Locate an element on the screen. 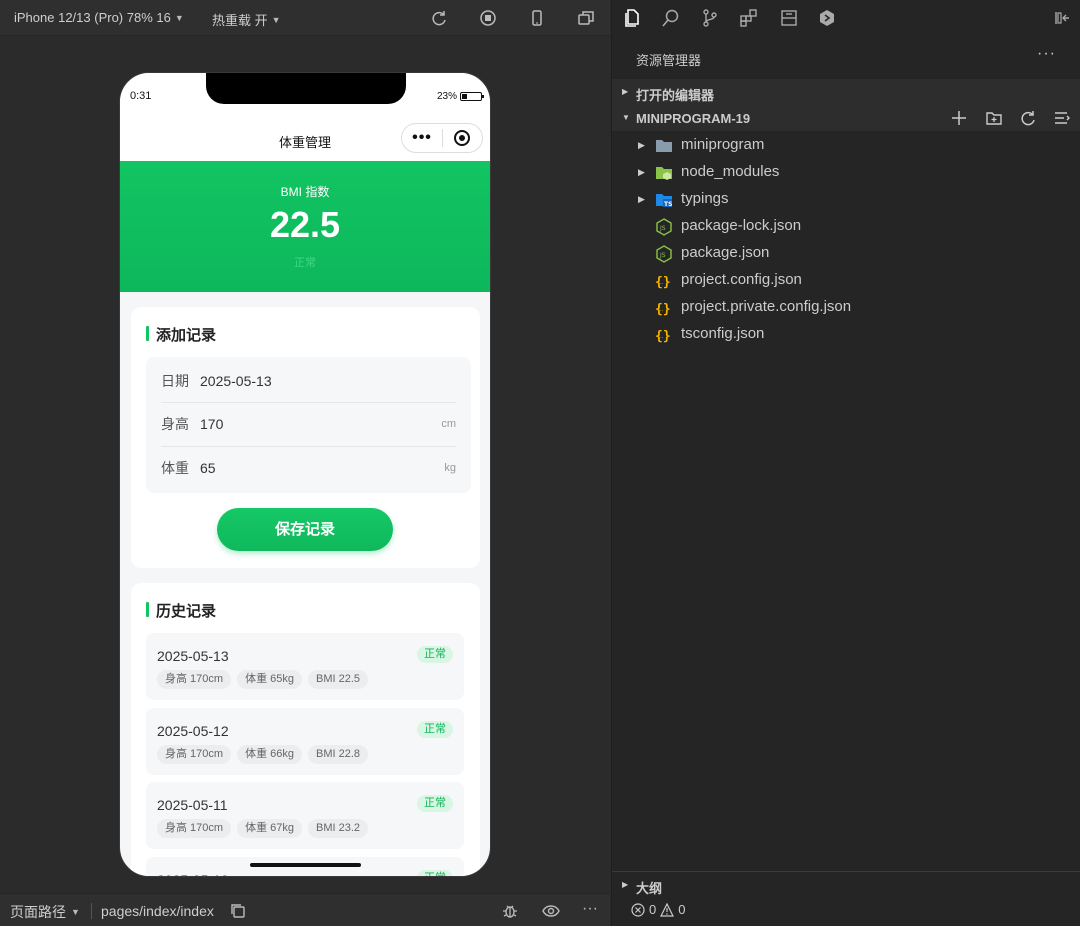  history-record: 2025-05-11 正常 身高 170cm 体重 67kg BMI 23.2 is located at coordinates (305, 815).